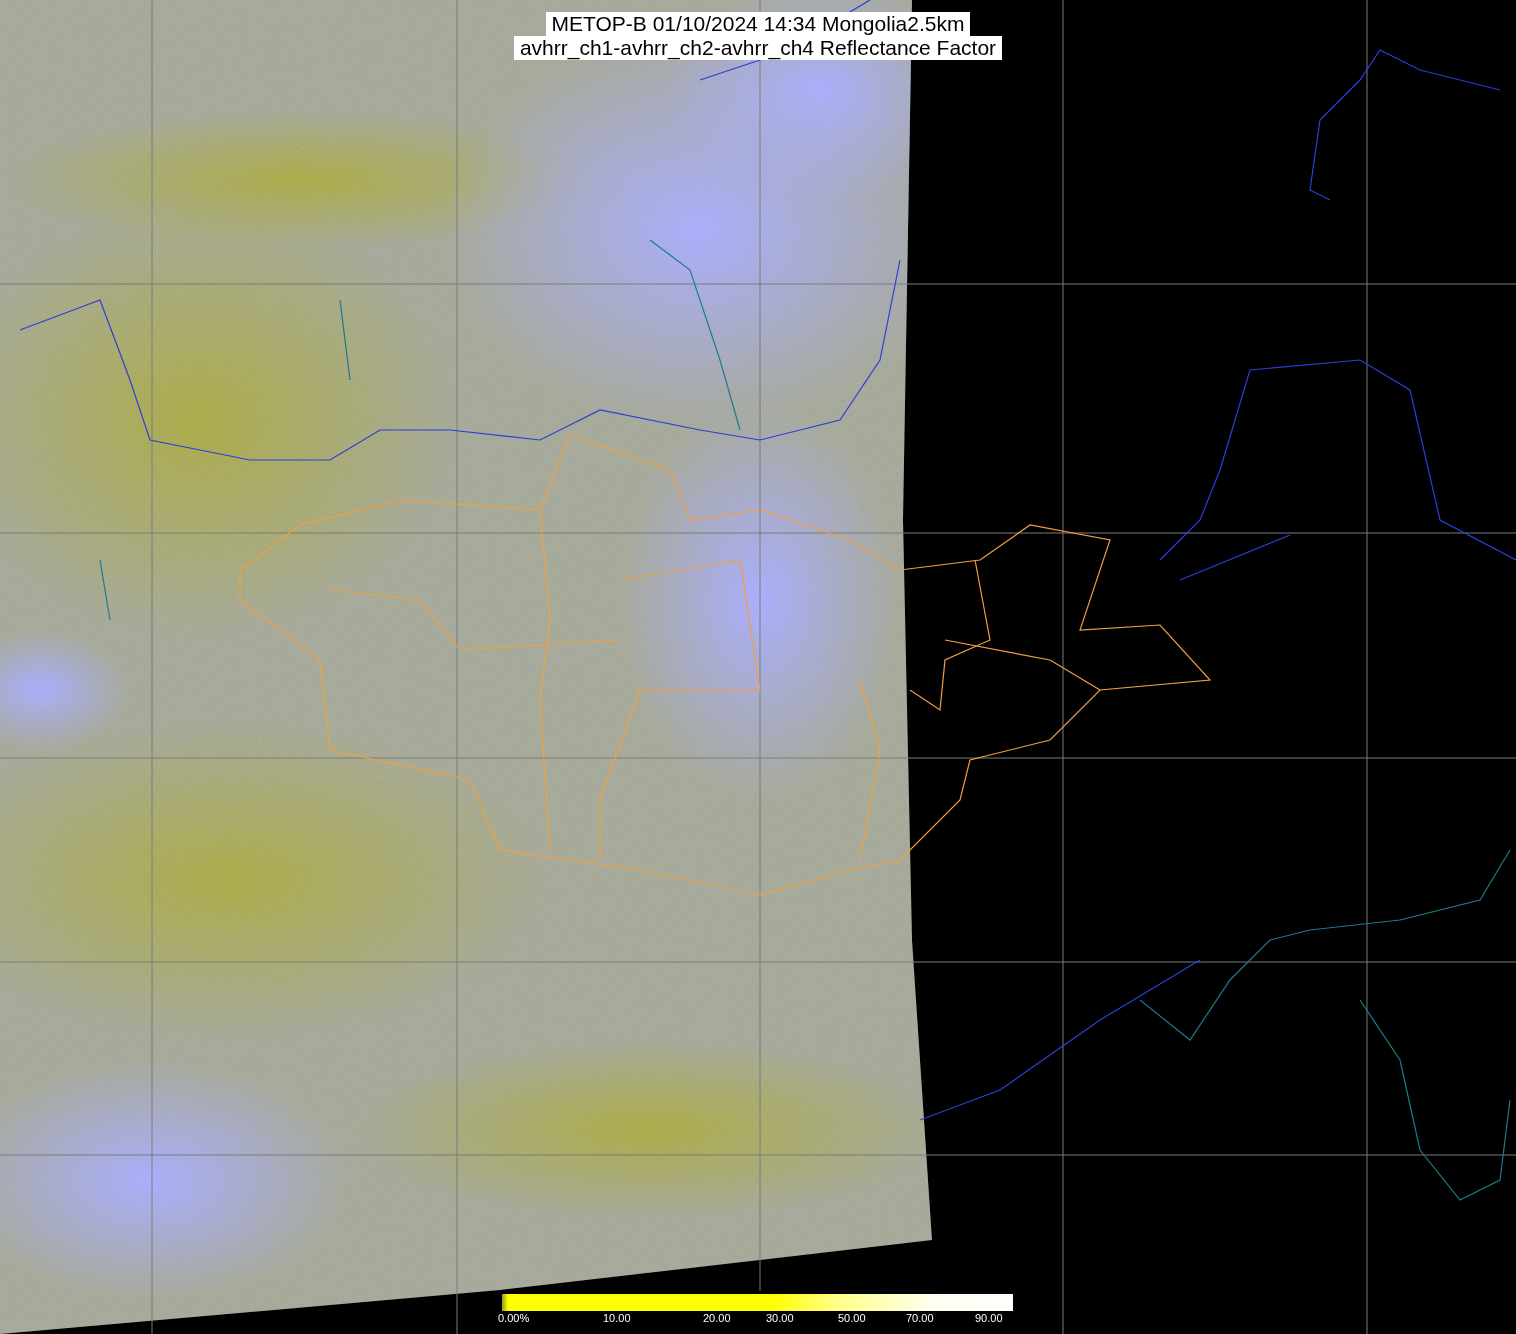 The image size is (1516, 1334). I want to click on scale-label: 70.00, so click(920, 1318).